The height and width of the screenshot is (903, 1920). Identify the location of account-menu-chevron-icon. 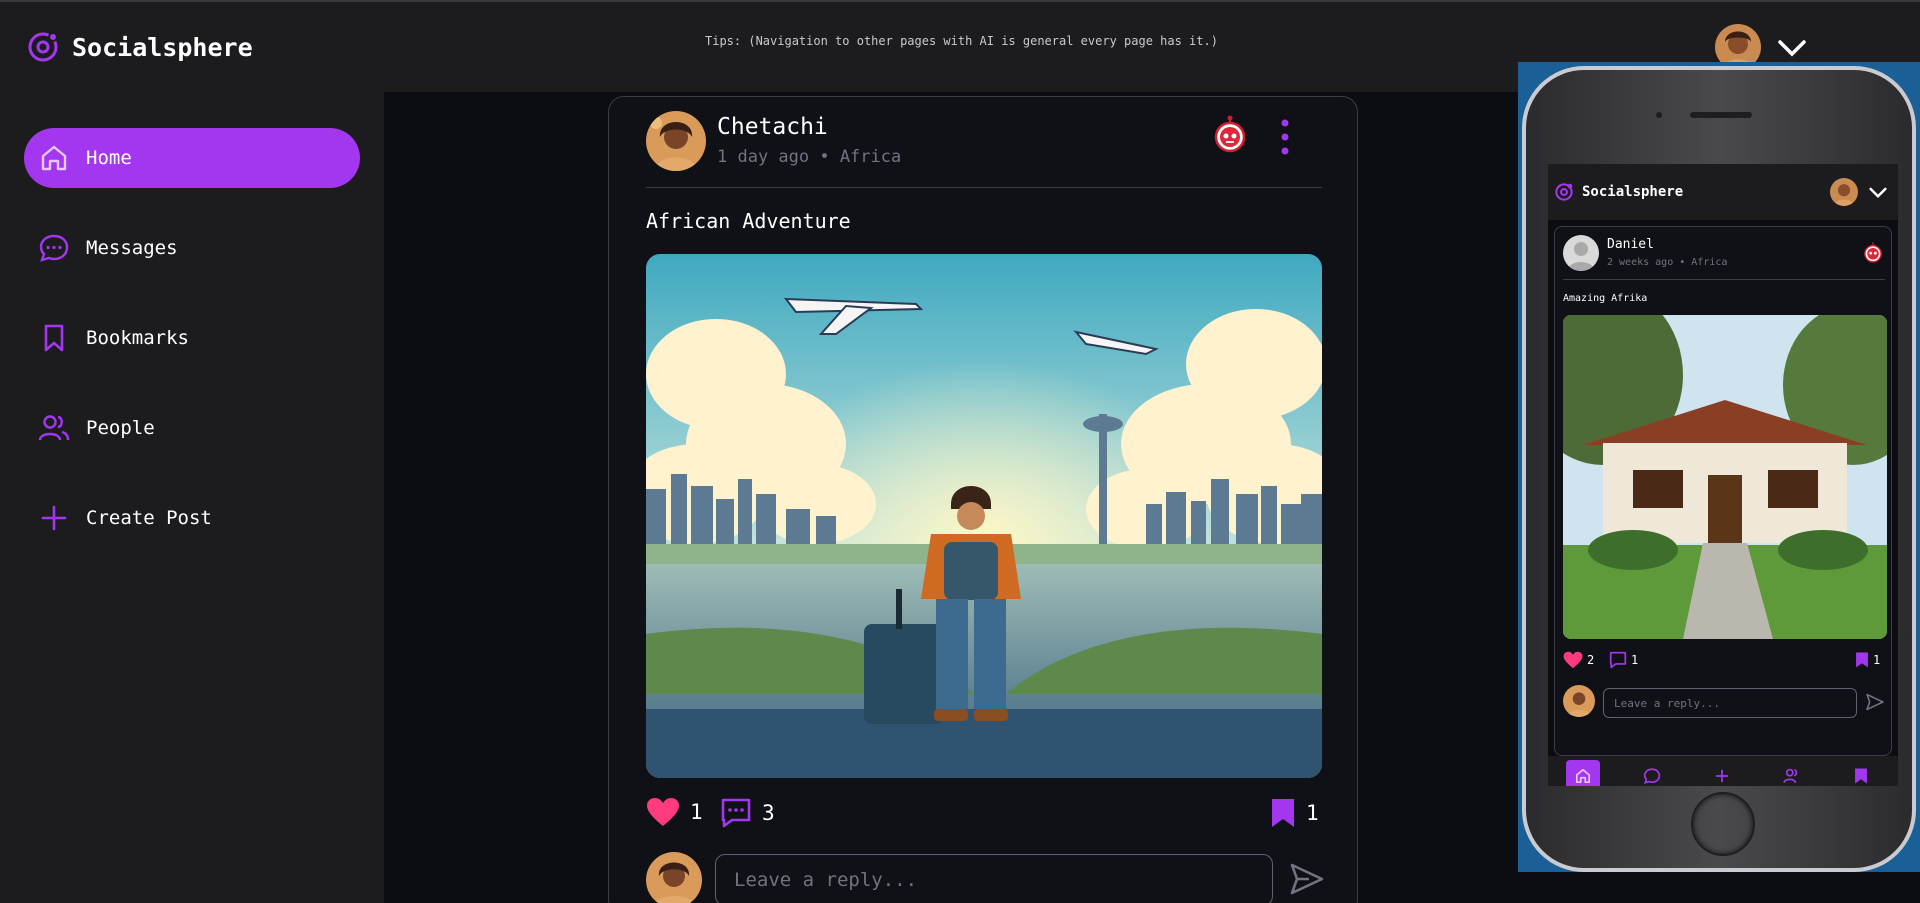
(1792, 49).